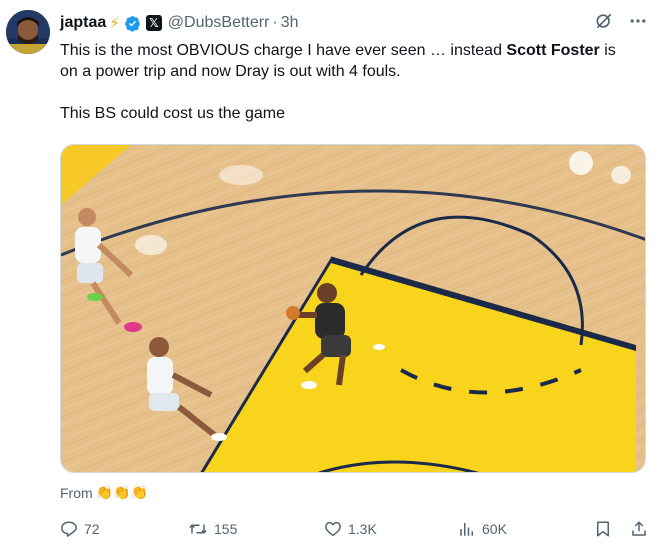 This screenshot has width=660, height=548. I want to click on more-icon, so click(638, 23).